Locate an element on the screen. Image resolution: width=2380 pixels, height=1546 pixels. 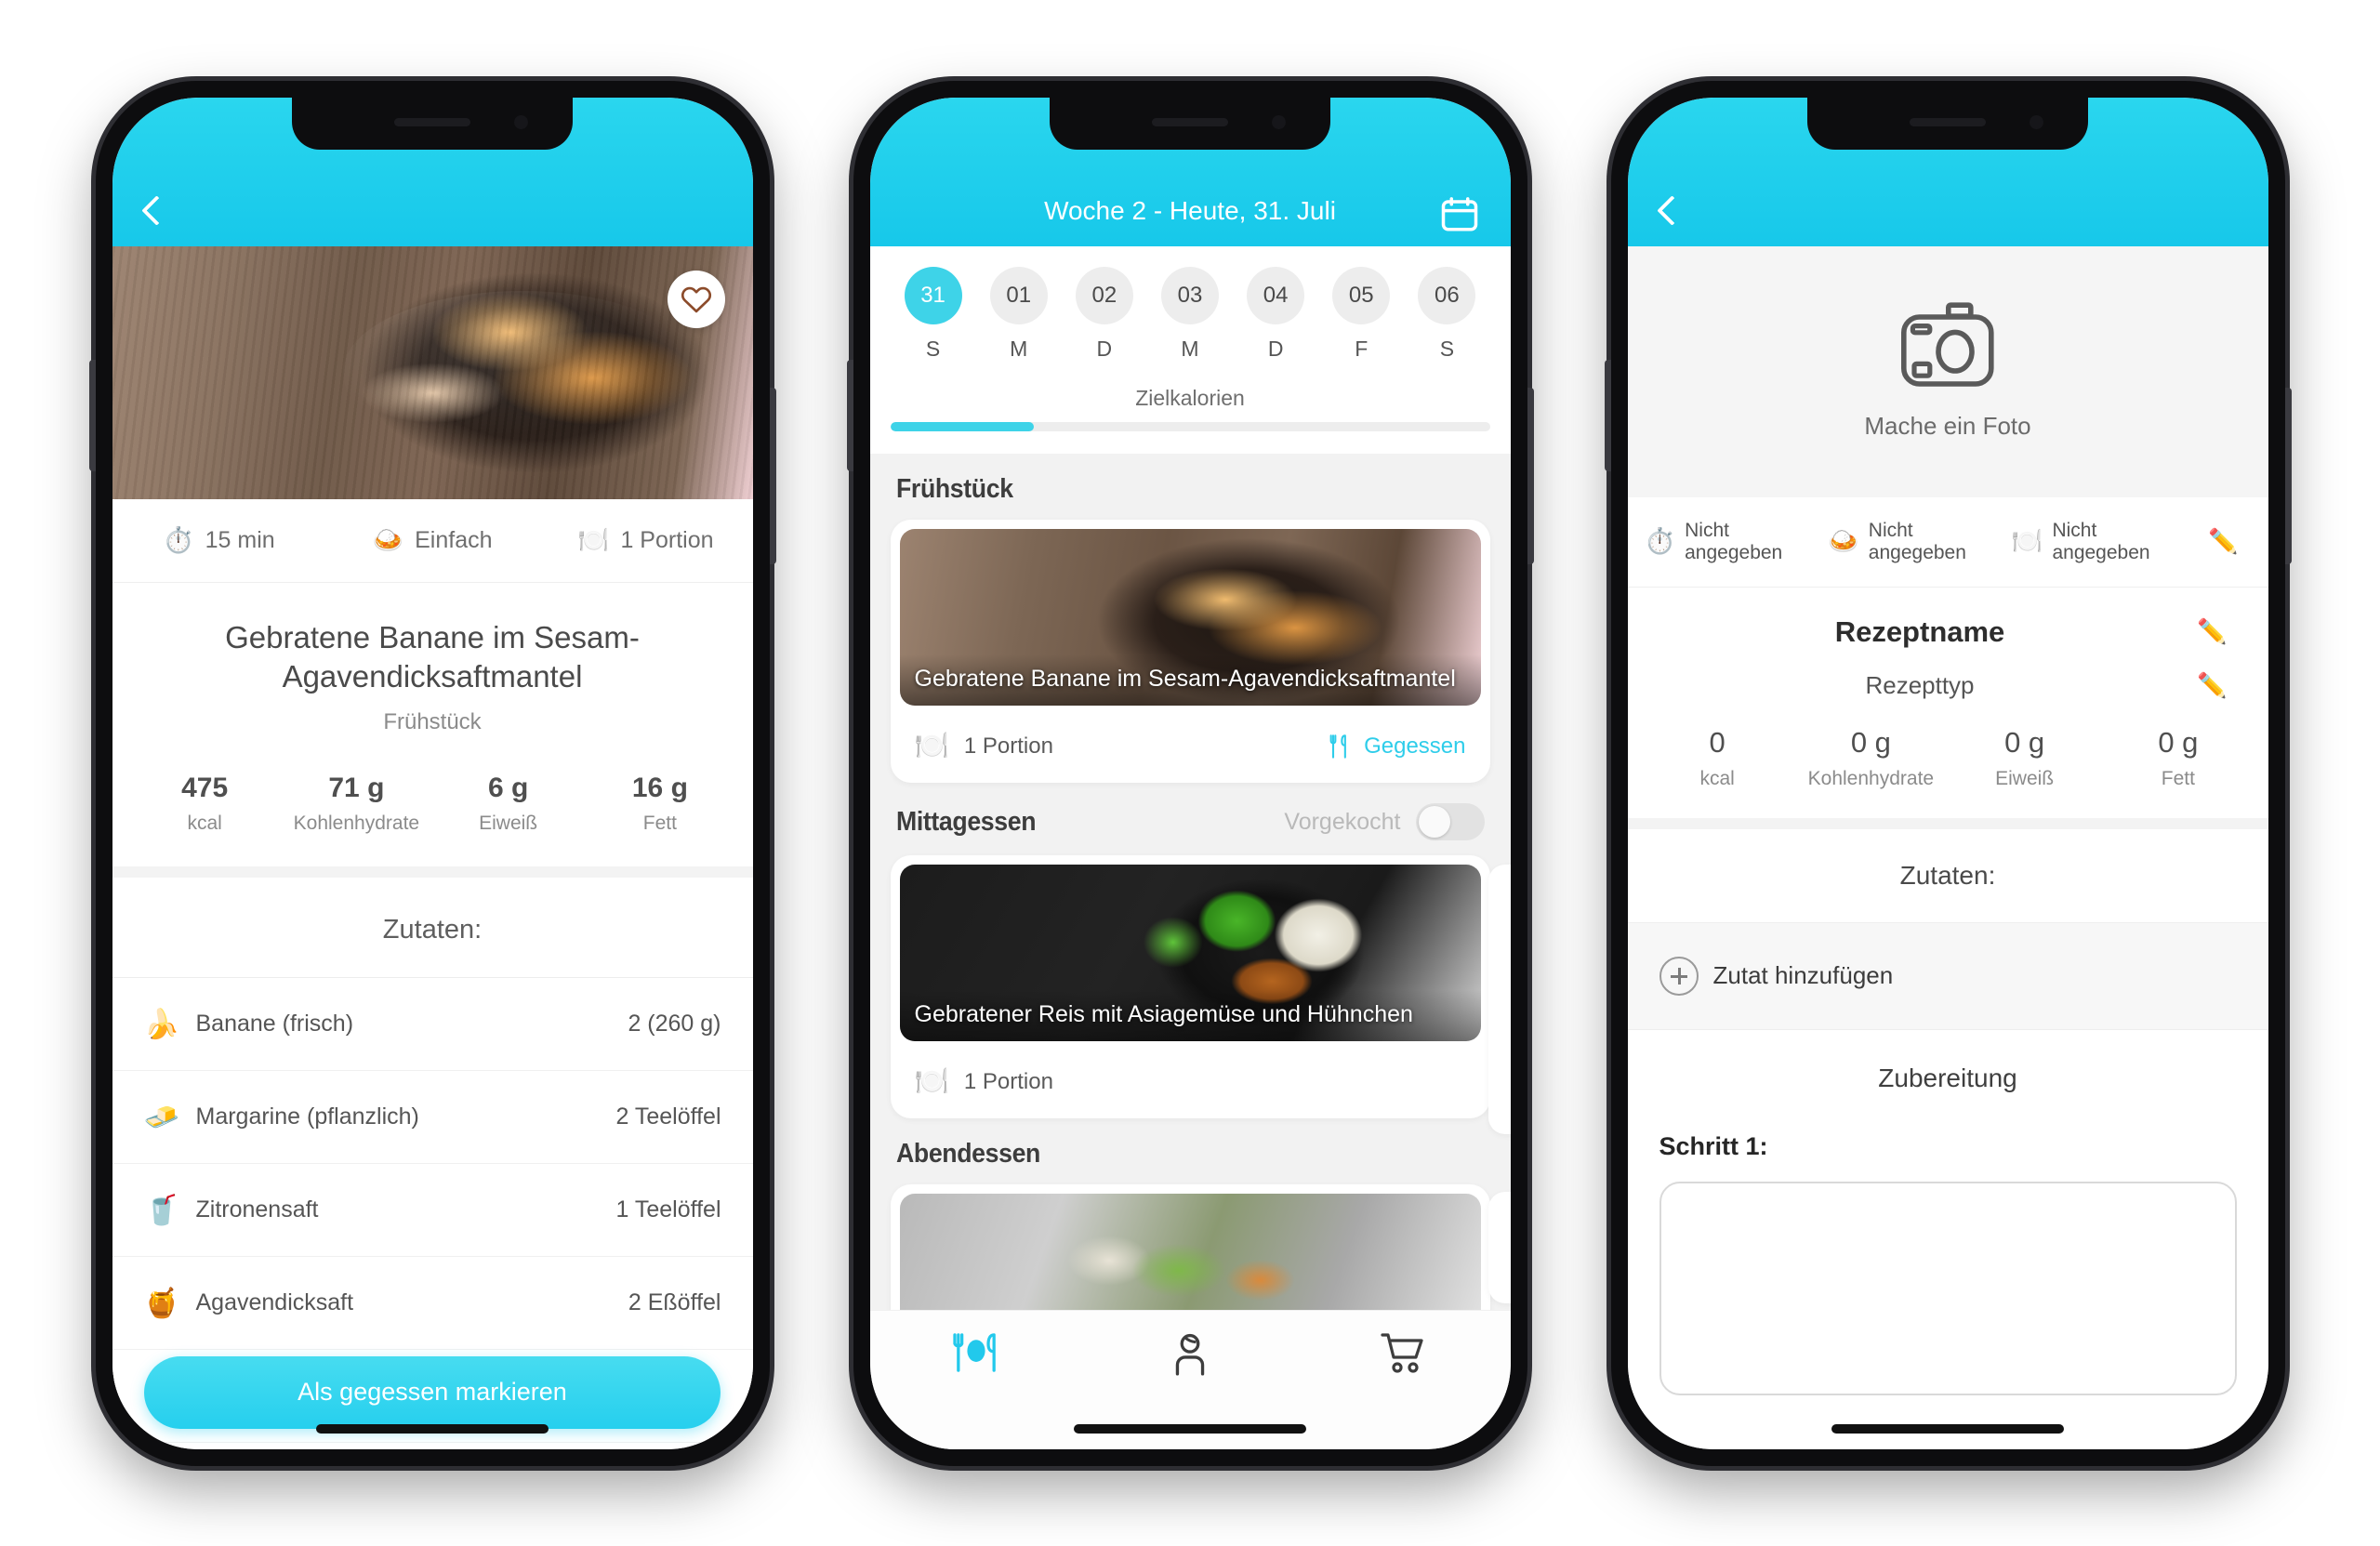
date-bubble: 31 is located at coordinates (933, 295).